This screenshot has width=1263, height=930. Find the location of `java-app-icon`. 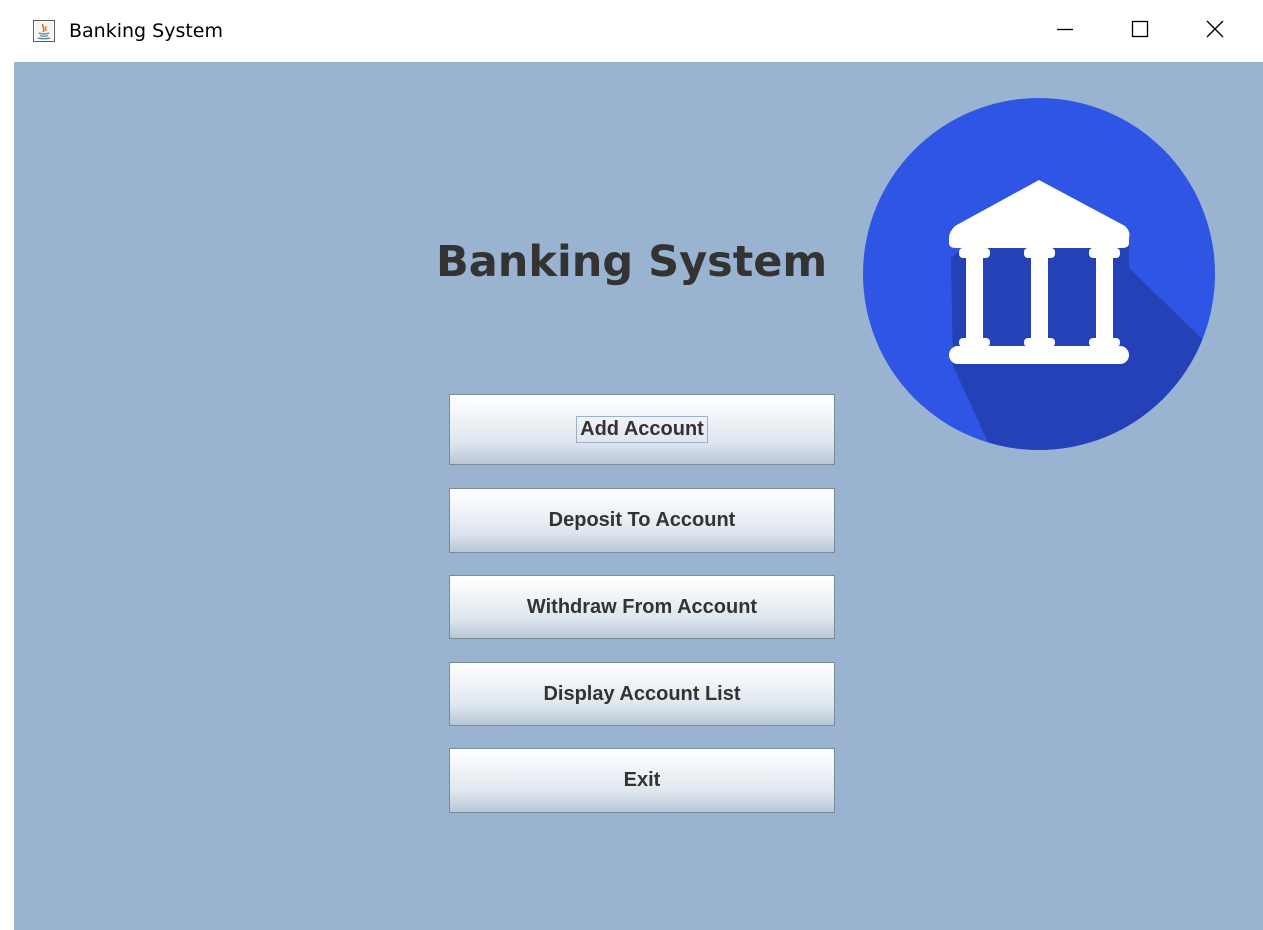

java-app-icon is located at coordinates (44, 31).